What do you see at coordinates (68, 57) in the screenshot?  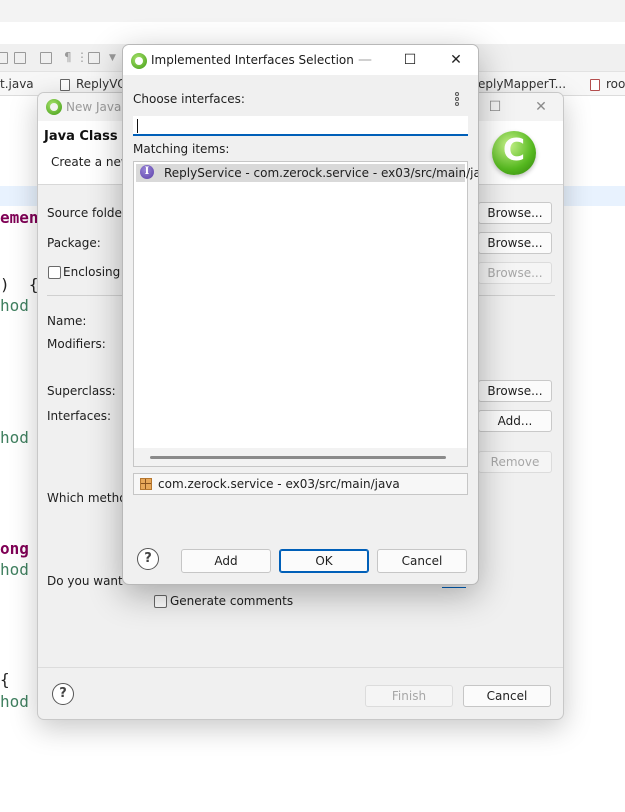 I see `pilcrow-icon: ¶` at bounding box center [68, 57].